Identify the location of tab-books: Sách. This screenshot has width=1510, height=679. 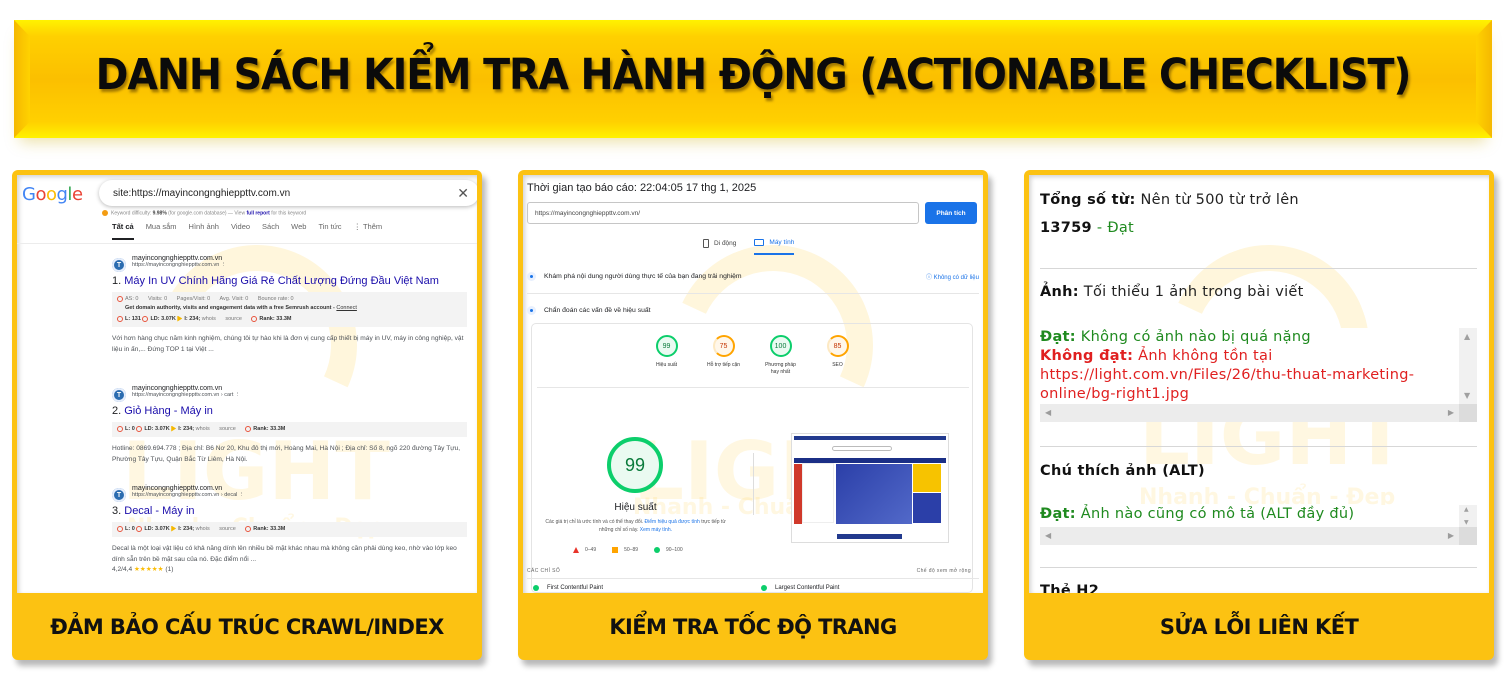
(270, 231).